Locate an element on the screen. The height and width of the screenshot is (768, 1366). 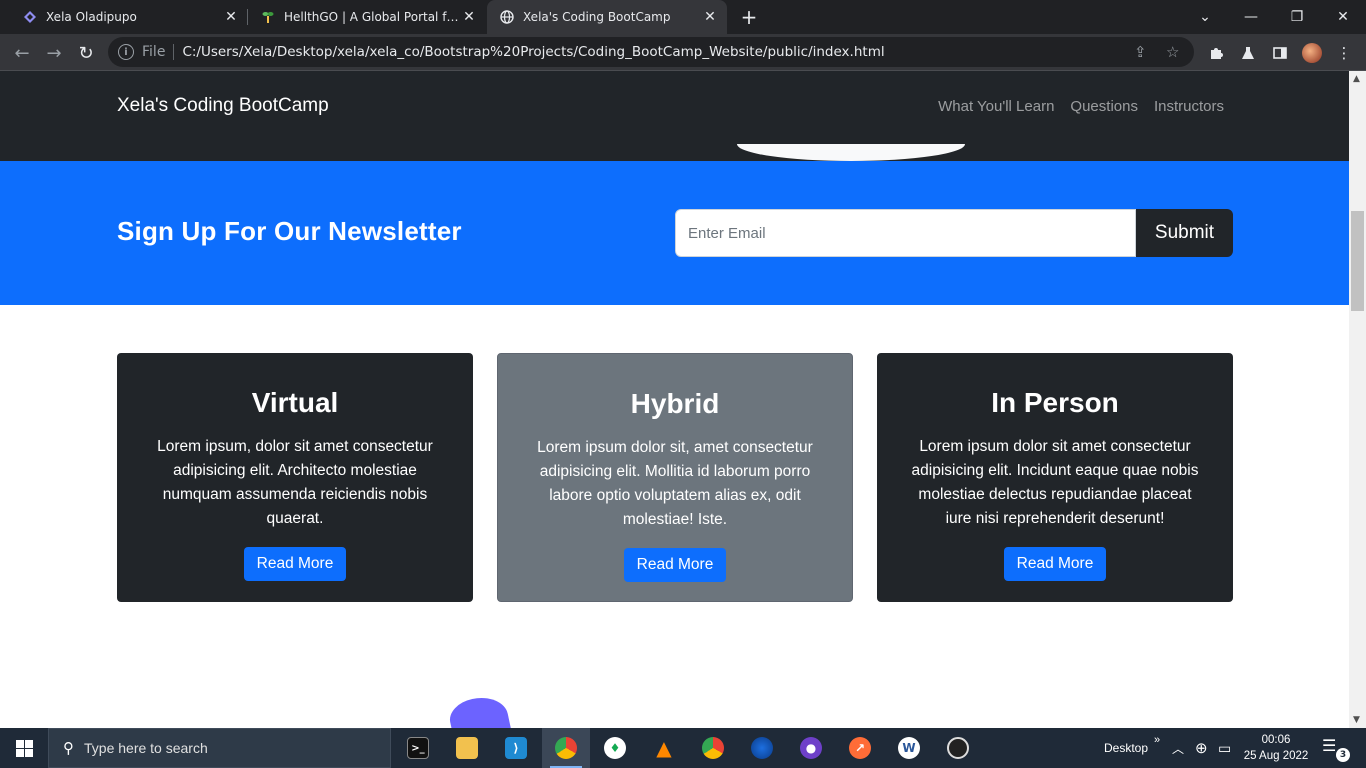
illustration-fragment is located at coordinates (479, 710).